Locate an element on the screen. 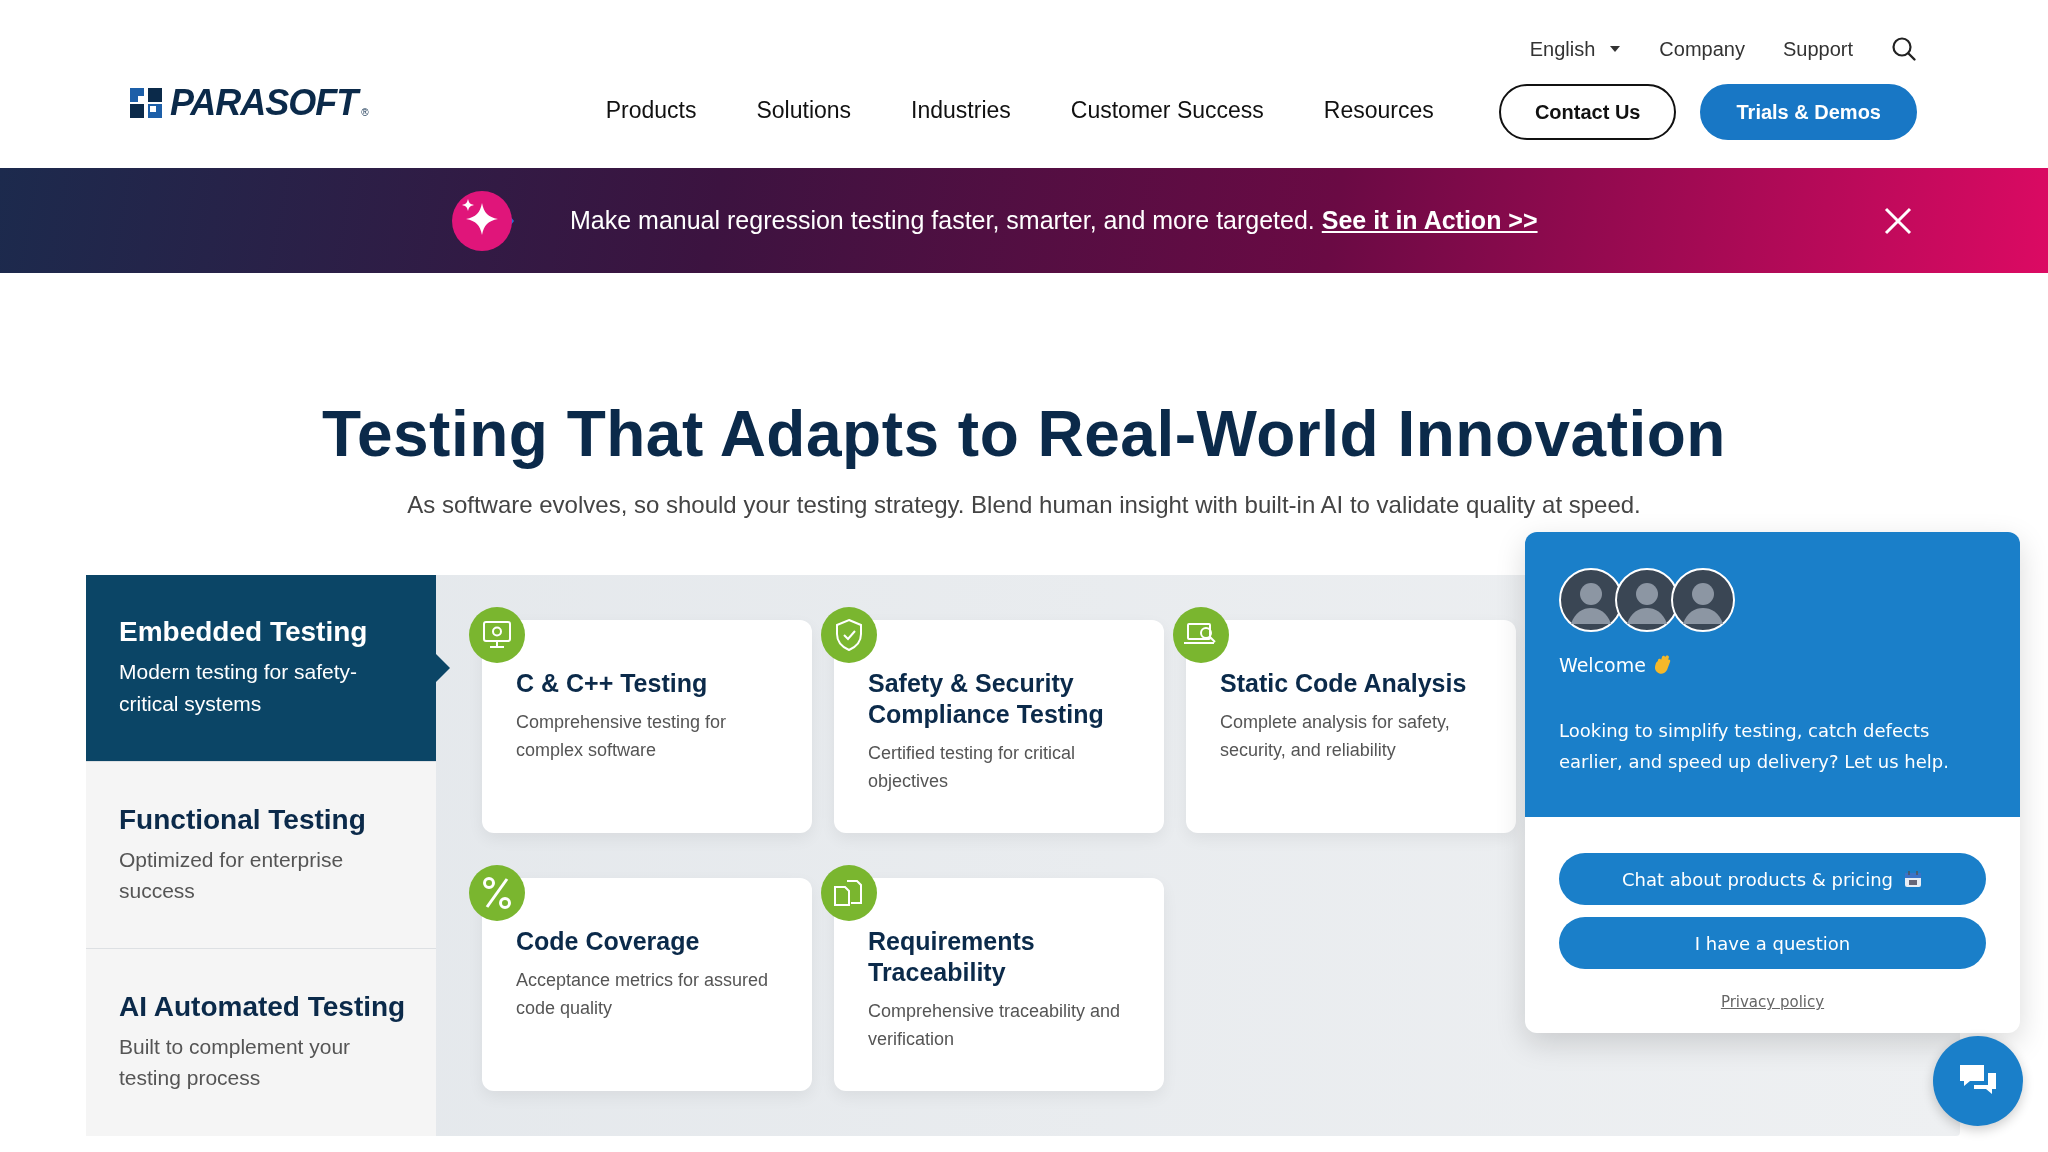  laptop-magnifier-icon is located at coordinates (1201, 634).